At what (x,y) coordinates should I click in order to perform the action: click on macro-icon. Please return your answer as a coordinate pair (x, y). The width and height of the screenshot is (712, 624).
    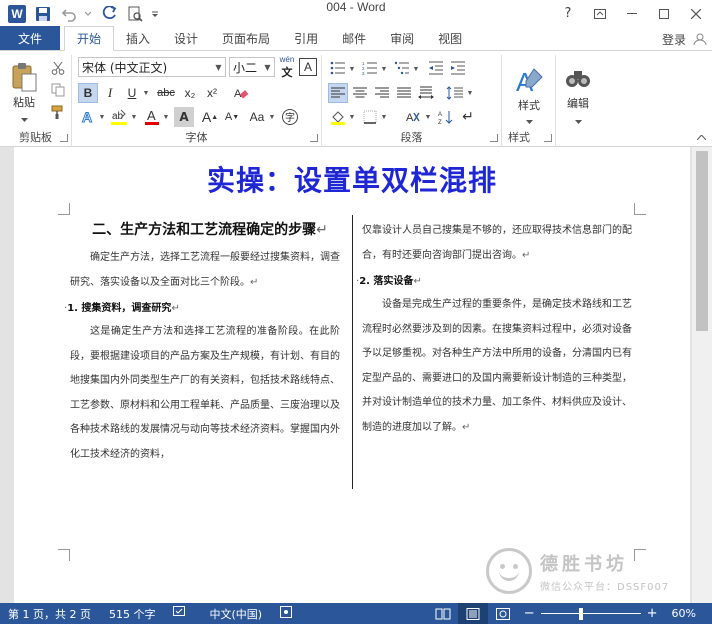
    Looking at the image, I should click on (286, 613).